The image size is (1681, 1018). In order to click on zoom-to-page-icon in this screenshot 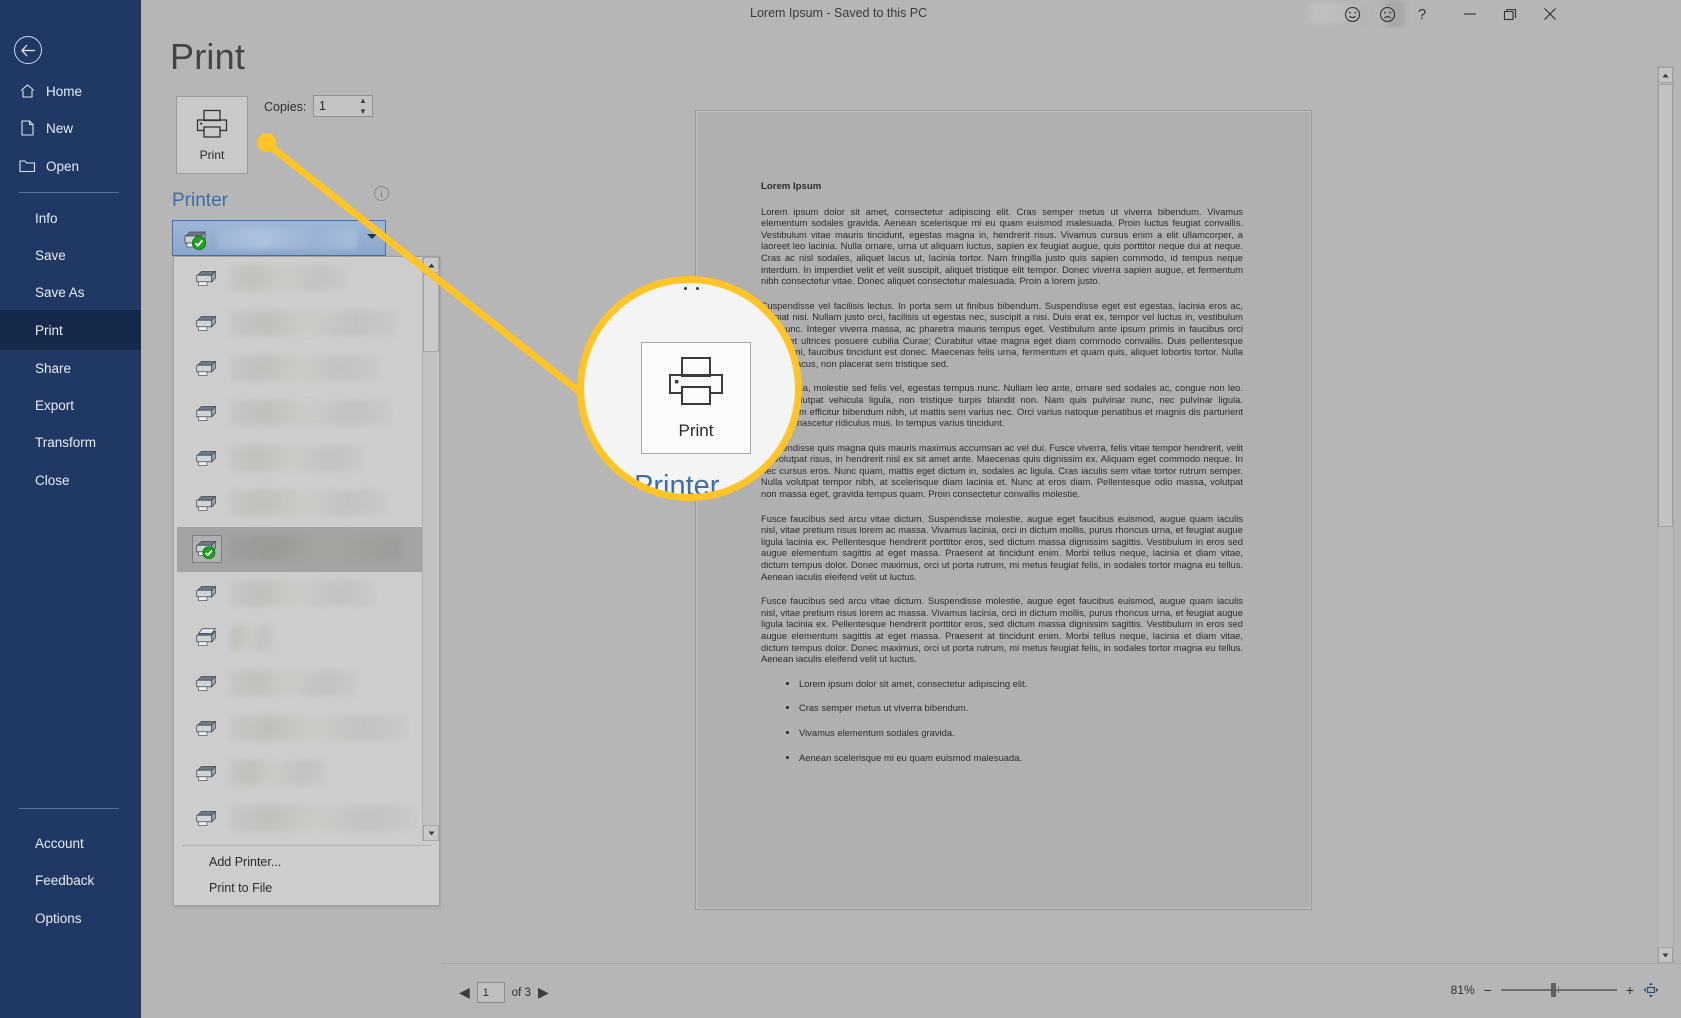, I will do `click(1651, 990)`.